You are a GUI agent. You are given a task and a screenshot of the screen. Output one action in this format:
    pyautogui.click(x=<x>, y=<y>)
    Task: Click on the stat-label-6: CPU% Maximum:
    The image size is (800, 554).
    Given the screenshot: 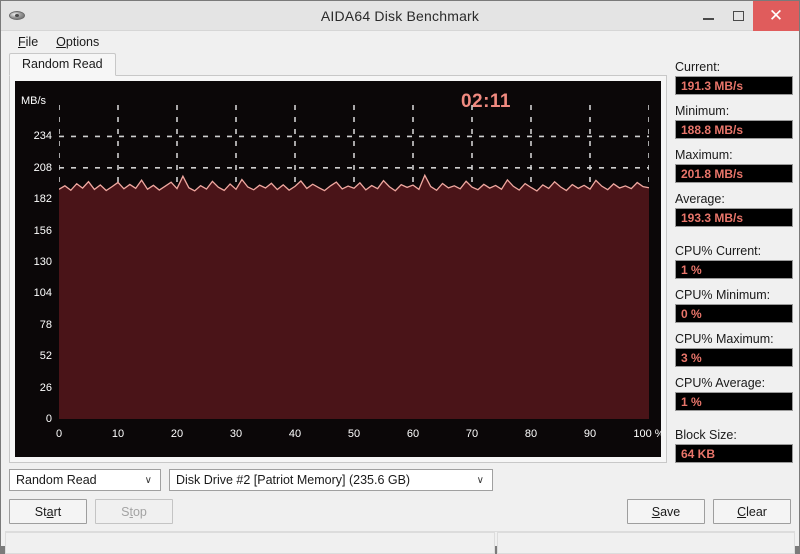 What is the action you would take?
    pyautogui.click(x=724, y=339)
    